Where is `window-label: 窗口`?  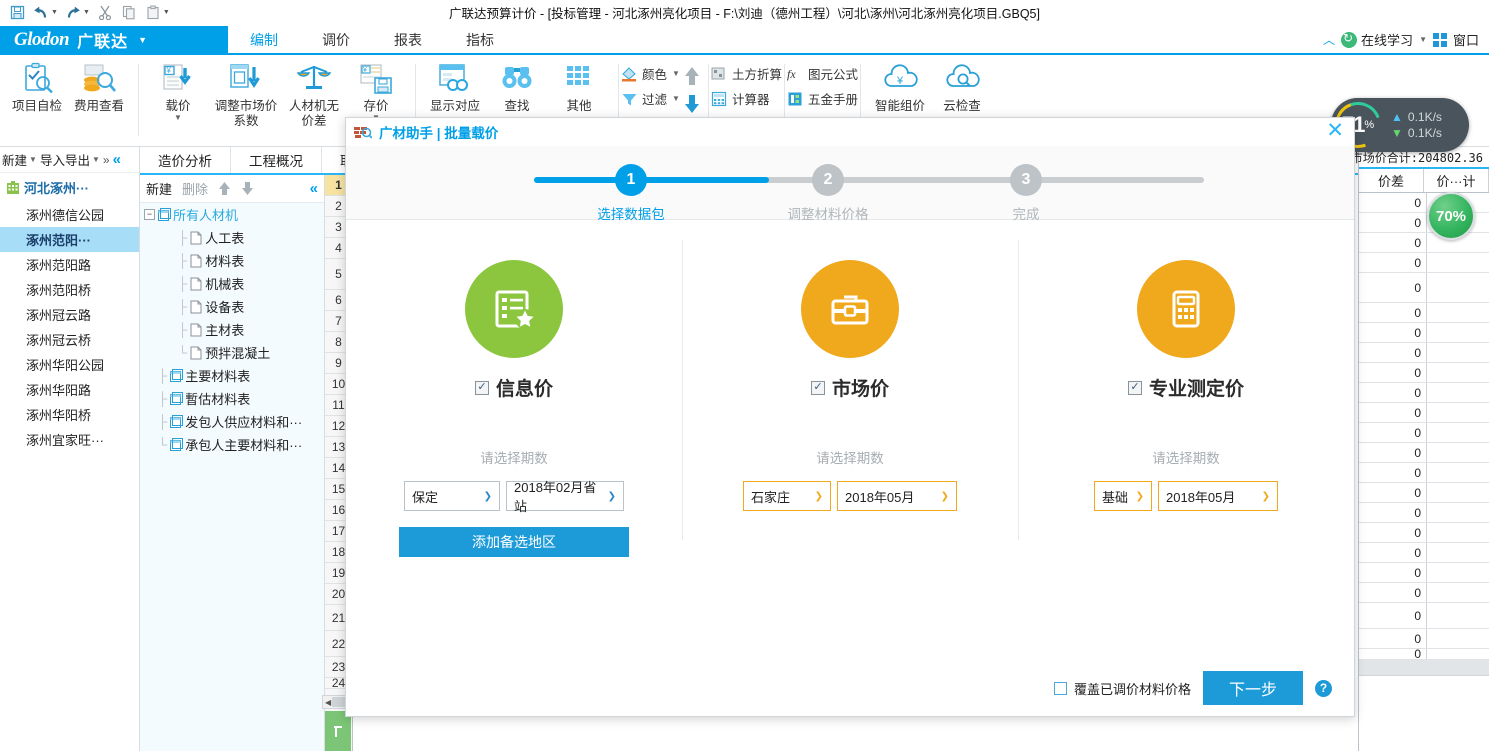
window-label: 窗口 is located at coordinates (1466, 39).